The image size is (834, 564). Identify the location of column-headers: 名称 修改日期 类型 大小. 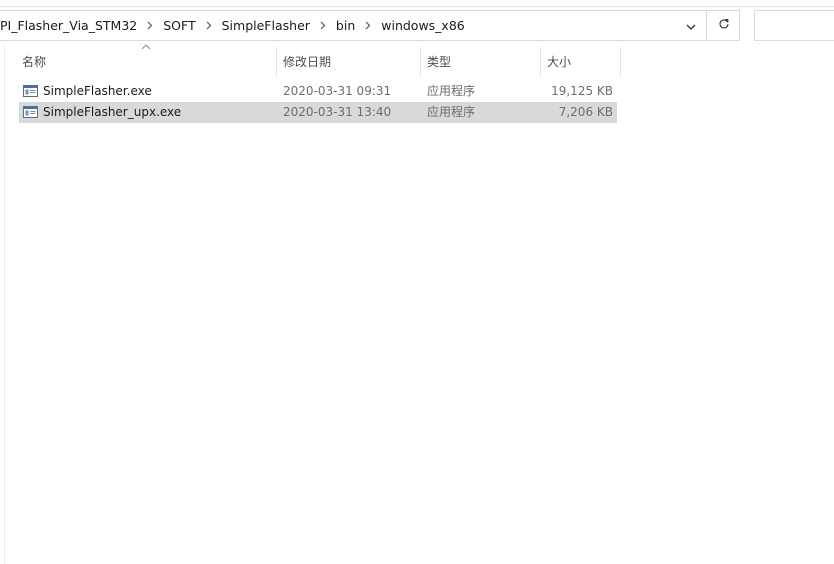
(320, 62).